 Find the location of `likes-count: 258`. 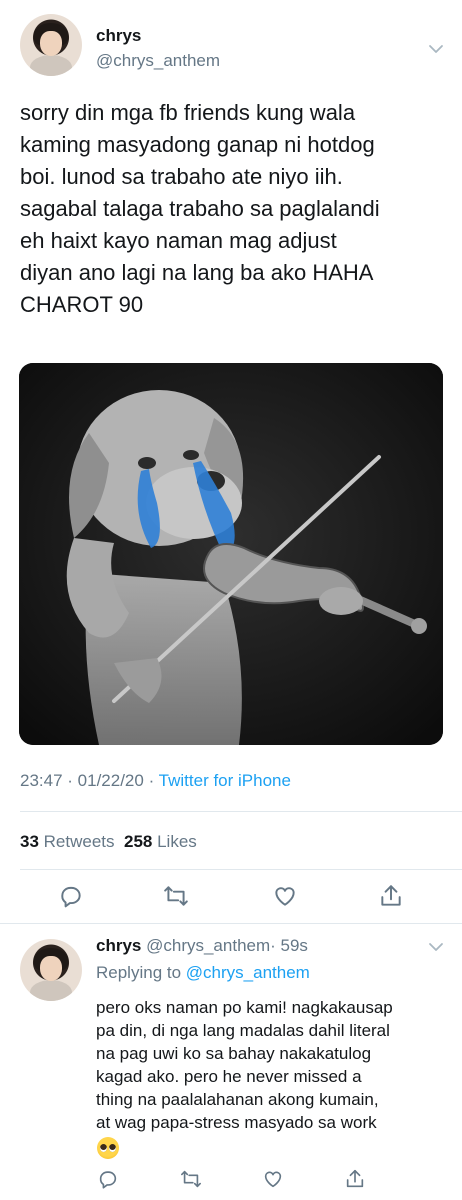

likes-count: 258 is located at coordinates (138, 841).